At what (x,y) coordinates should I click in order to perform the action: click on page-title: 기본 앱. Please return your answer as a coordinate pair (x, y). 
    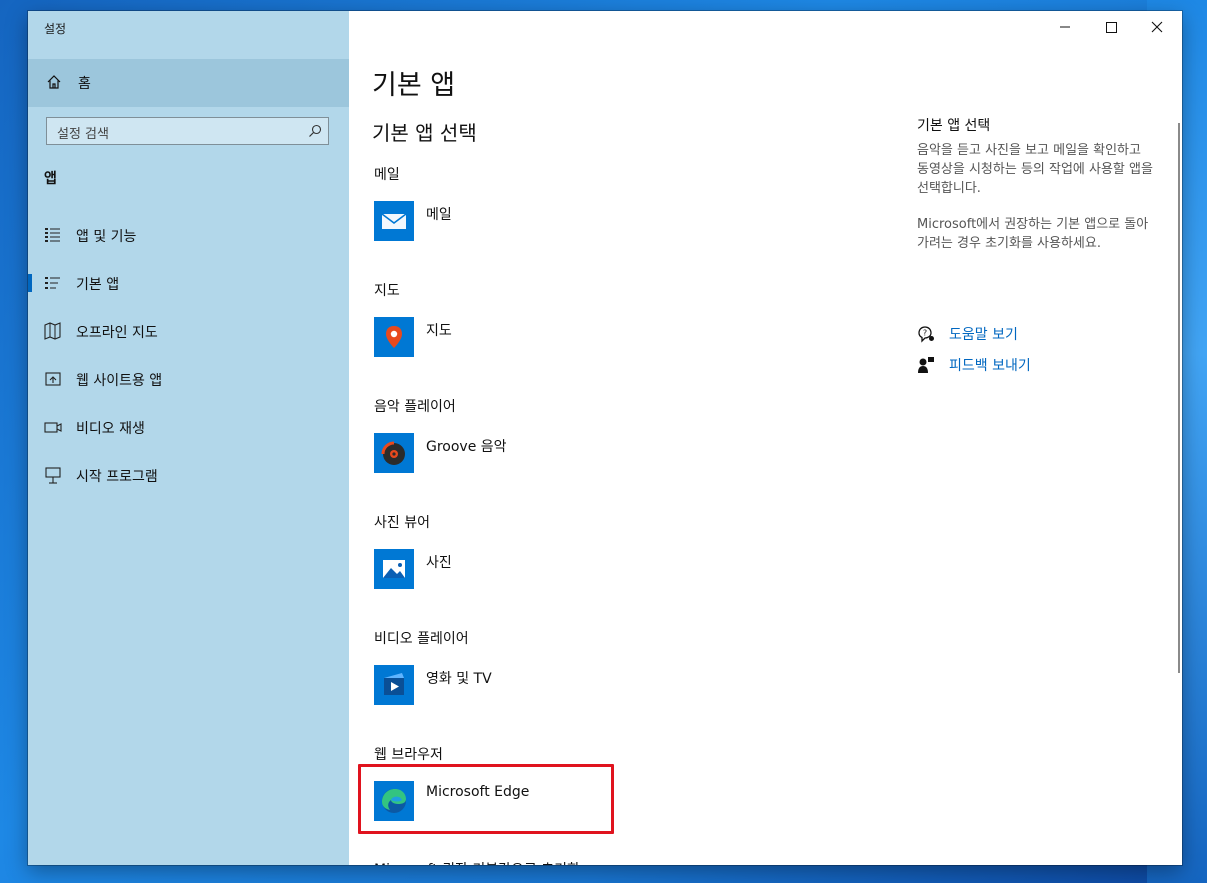
    Looking at the image, I should click on (414, 85).